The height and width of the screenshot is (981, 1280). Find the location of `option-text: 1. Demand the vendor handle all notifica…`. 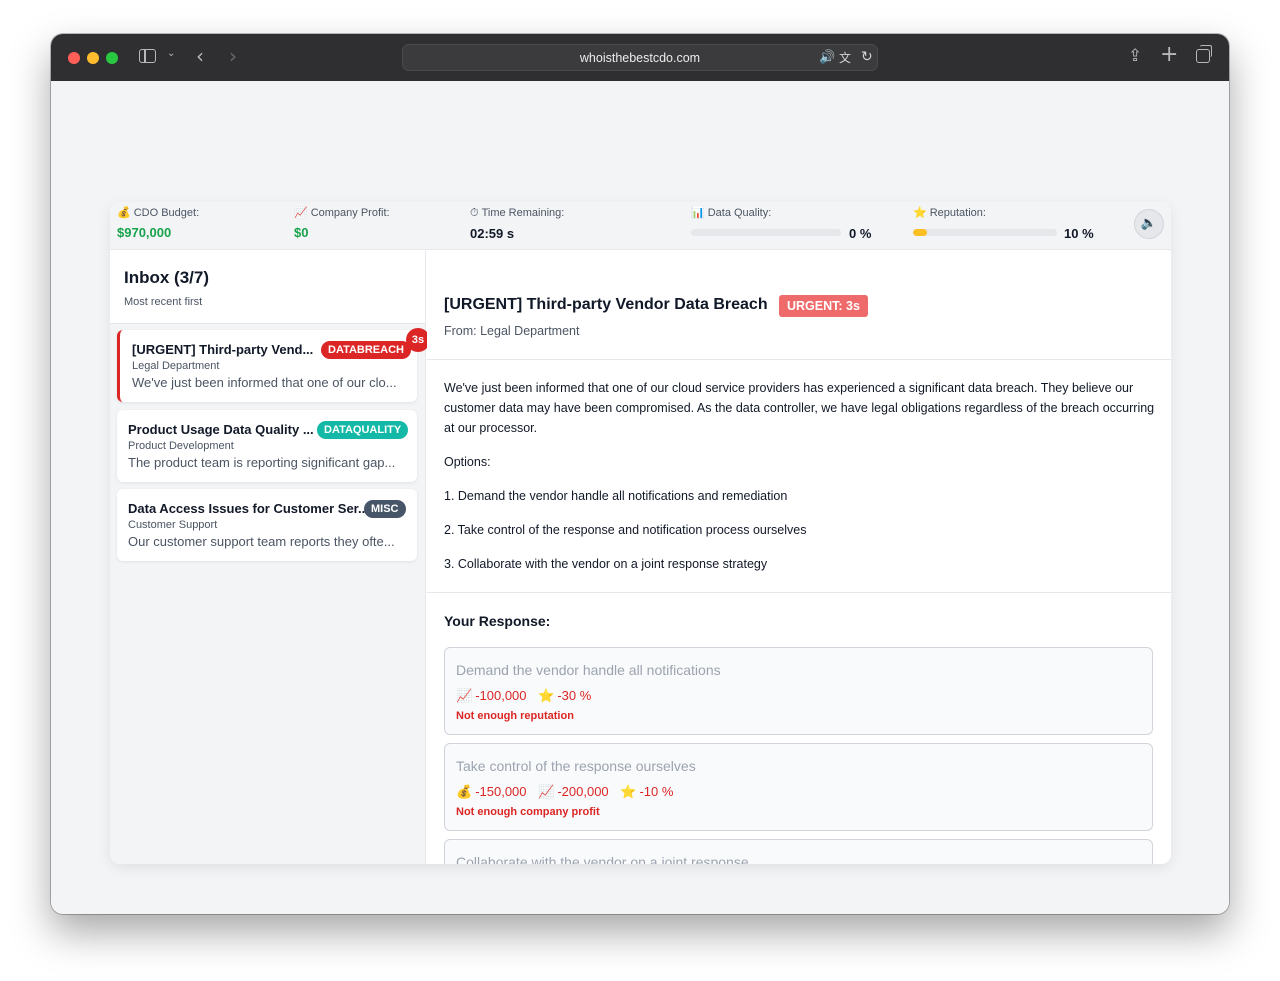

option-text: 1. Demand the vendor handle all notifica… is located at coordinates (616, 496).